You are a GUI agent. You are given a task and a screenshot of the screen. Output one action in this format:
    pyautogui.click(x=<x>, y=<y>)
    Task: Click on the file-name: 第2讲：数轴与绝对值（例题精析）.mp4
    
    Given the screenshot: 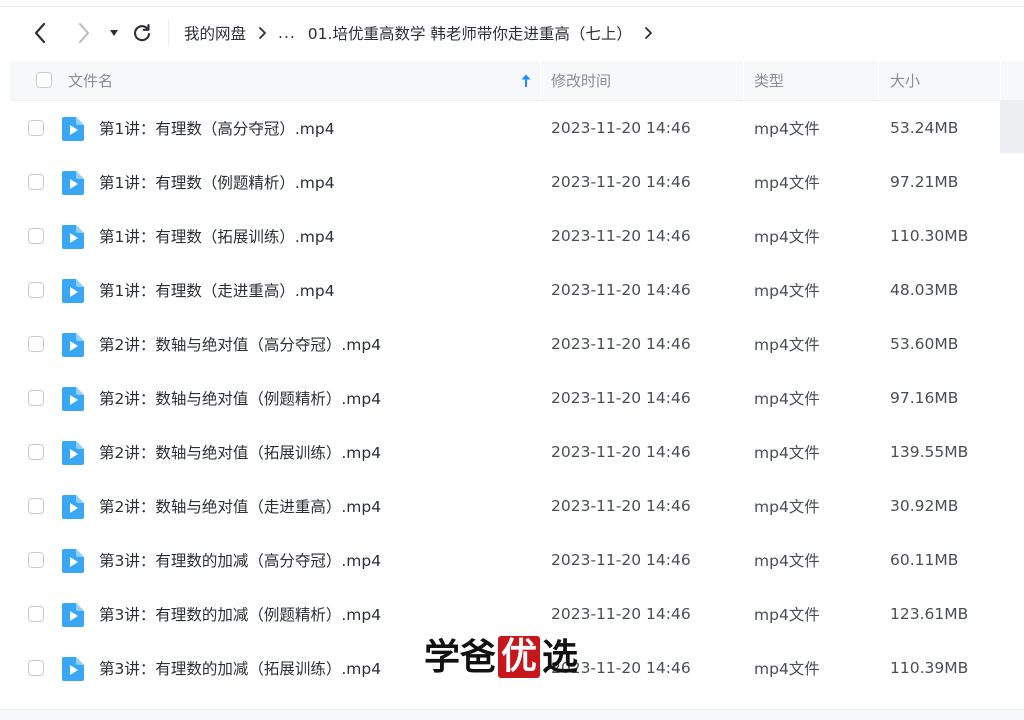 What is the action you would take?
    pyautogui.click(x=240, y=398)
    